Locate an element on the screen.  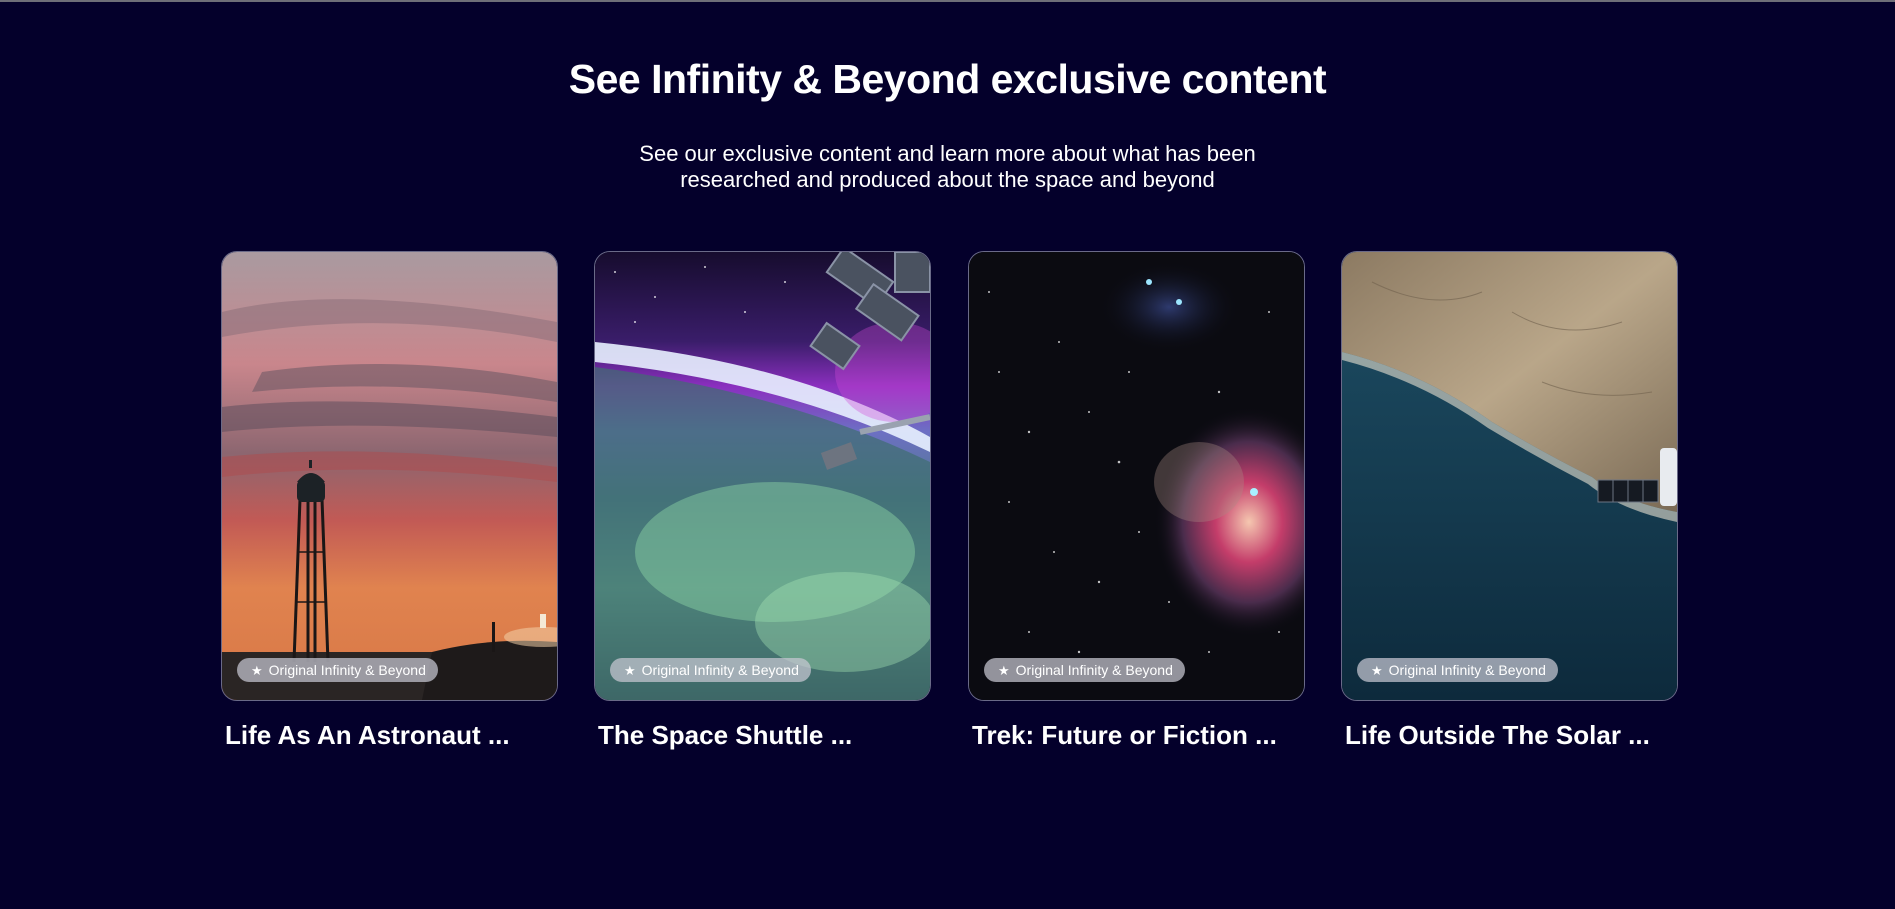
space-station-aurora-image is located at coordinates (762, 476).